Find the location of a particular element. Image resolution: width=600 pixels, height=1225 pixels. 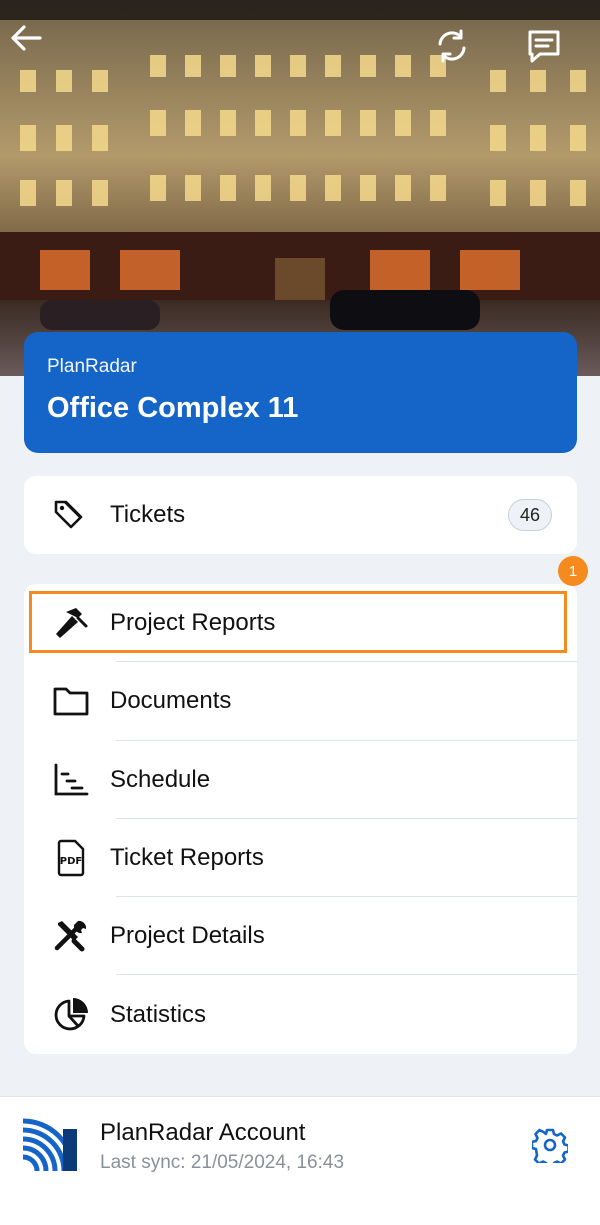

arrow-left-icon is located at coordinates (26, 38).